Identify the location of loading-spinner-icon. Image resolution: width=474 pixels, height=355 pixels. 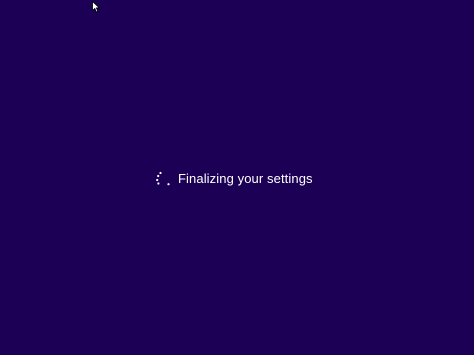
(163, 178).